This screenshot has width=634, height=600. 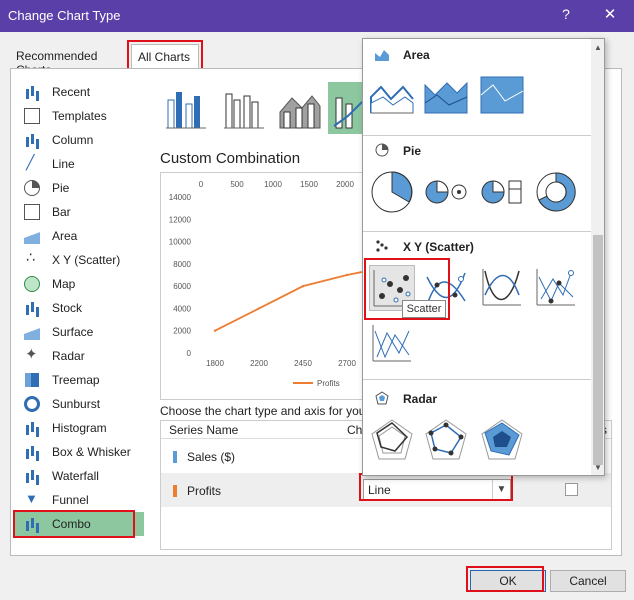 What do you see at coordinates (424, 309) in the screenshot?
I see `scatter-tooltip: Scatter` at bounding box center [424, 309].